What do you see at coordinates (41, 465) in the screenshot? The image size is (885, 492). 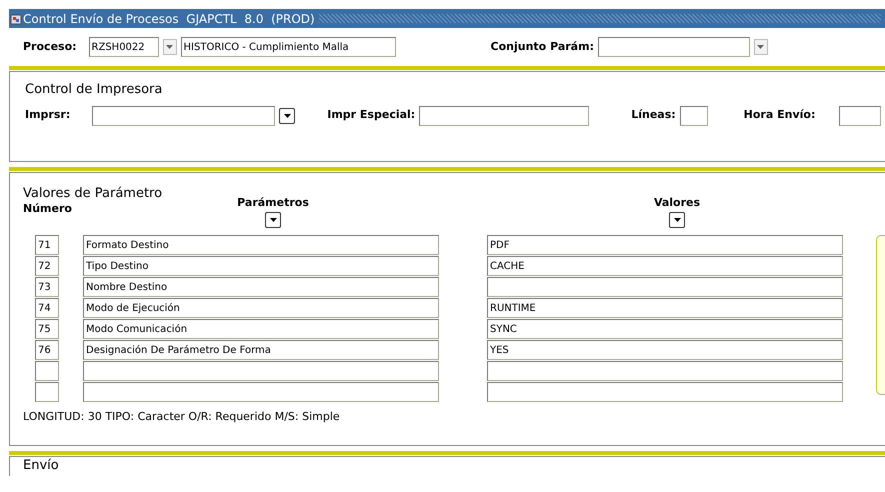 I see `section-title: Envío` at bounding box center [41, 465].